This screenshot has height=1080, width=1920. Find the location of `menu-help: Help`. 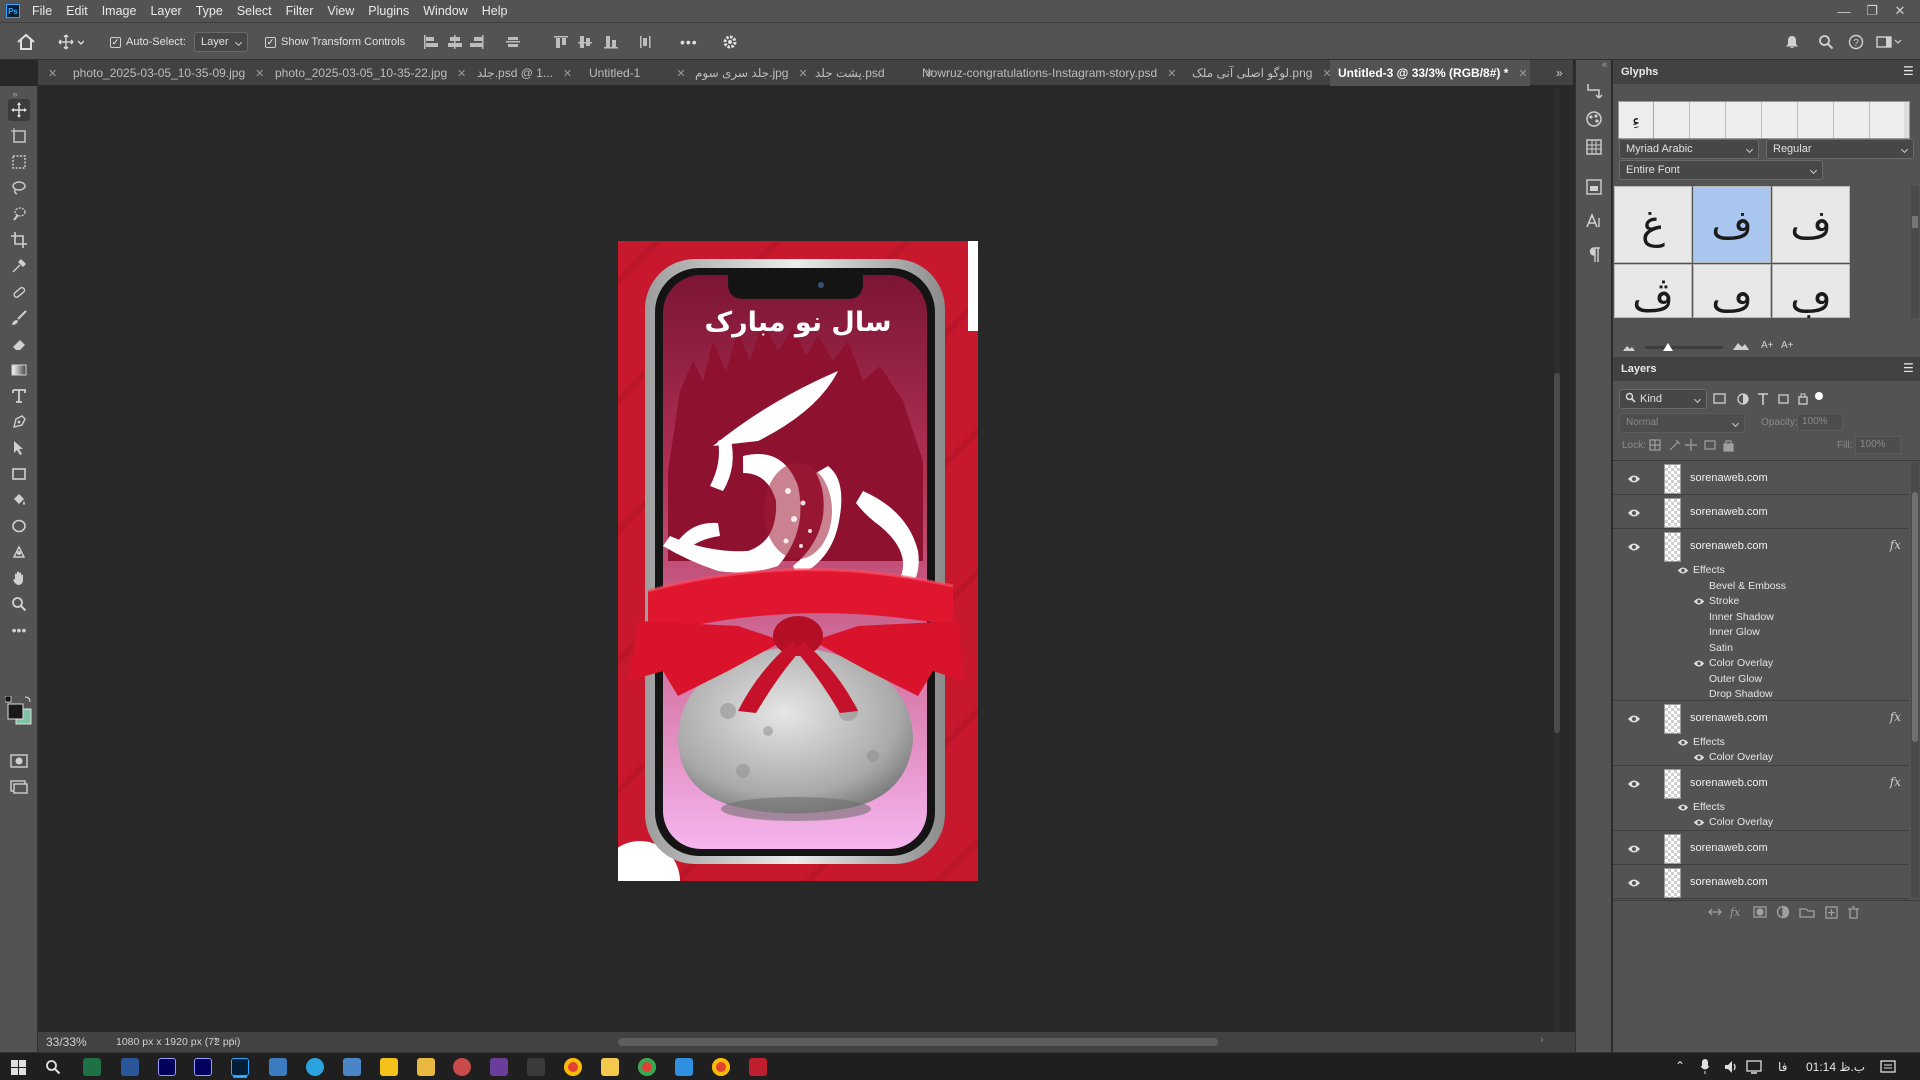

menu-help: Help is located at coordinates (495, 11).